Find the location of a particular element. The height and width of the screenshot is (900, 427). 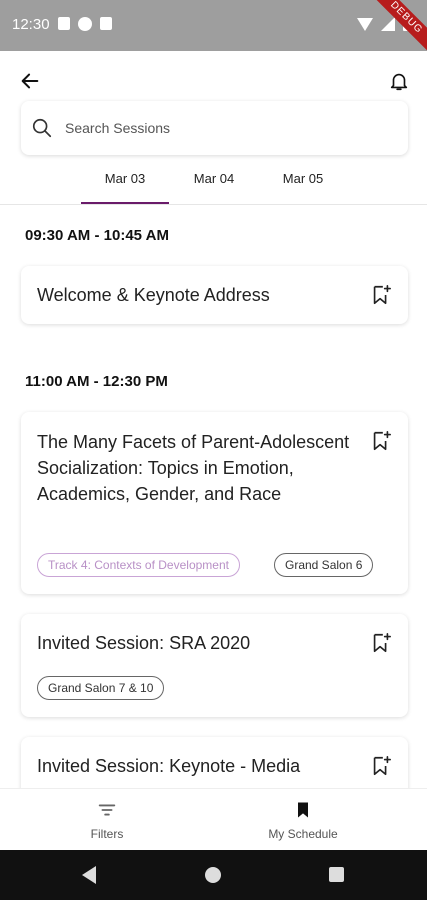

bookmark-icon is located at coordinates (303, 810).